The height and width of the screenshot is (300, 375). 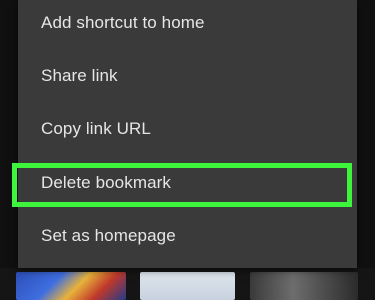 I want to click on menu-item-label: Set as homepage, so click(x=108, y=235).